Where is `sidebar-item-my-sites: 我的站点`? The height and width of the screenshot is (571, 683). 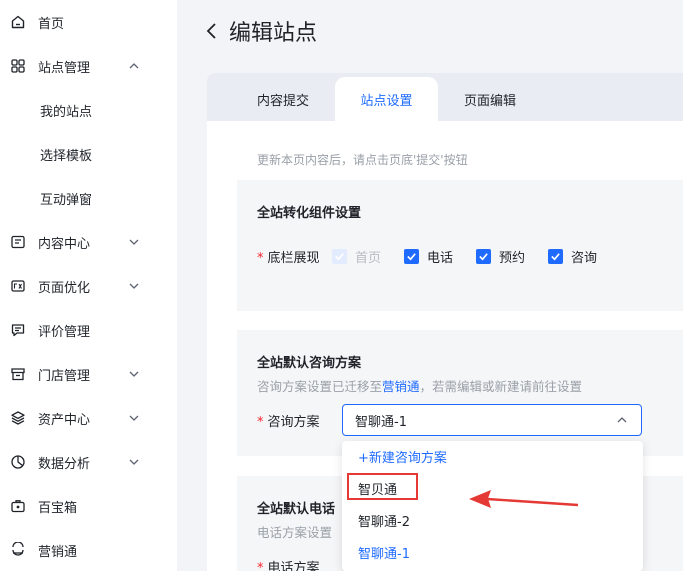 sidebar-item-my-sites: 我的站点 is located at coordinates (88, 110).